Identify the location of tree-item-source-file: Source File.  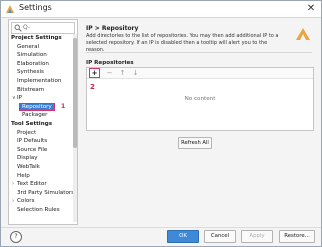
(42, 150).